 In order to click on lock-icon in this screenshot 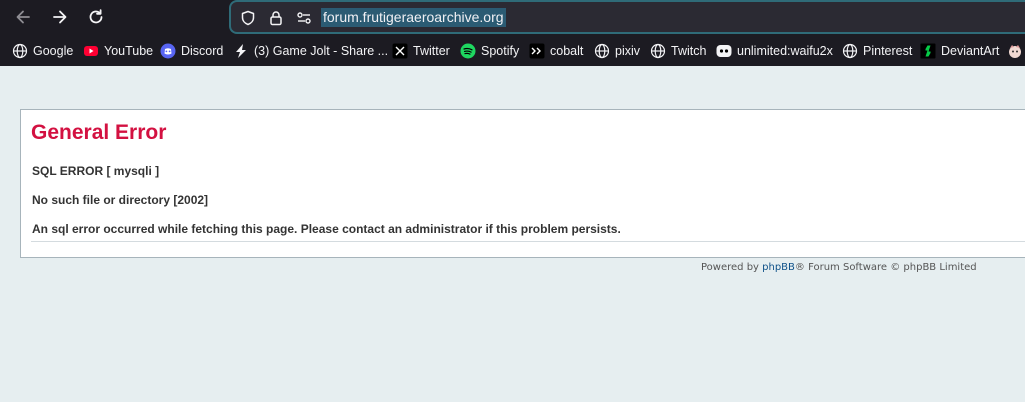, I will do `click(276, 18)`.